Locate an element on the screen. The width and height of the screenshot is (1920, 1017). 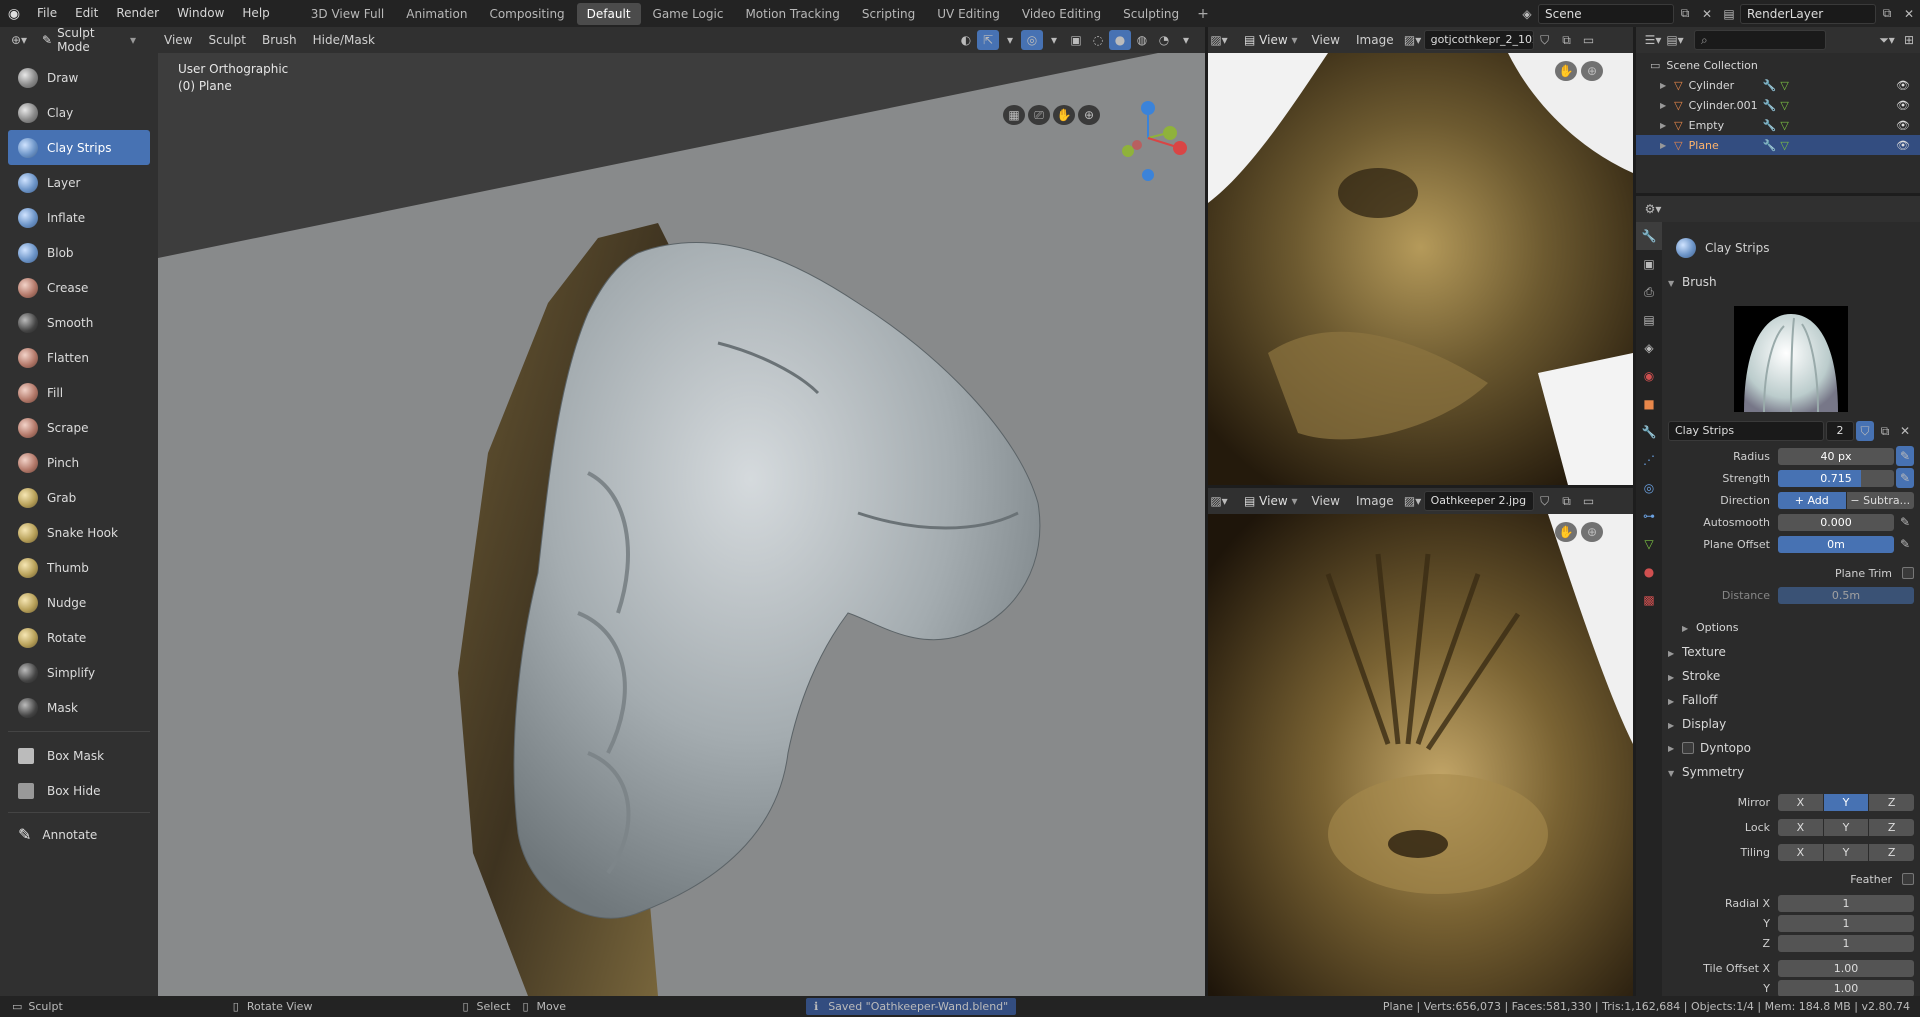
properties-type-icon: ⚙▾ is located at coordinates (1653, 209).